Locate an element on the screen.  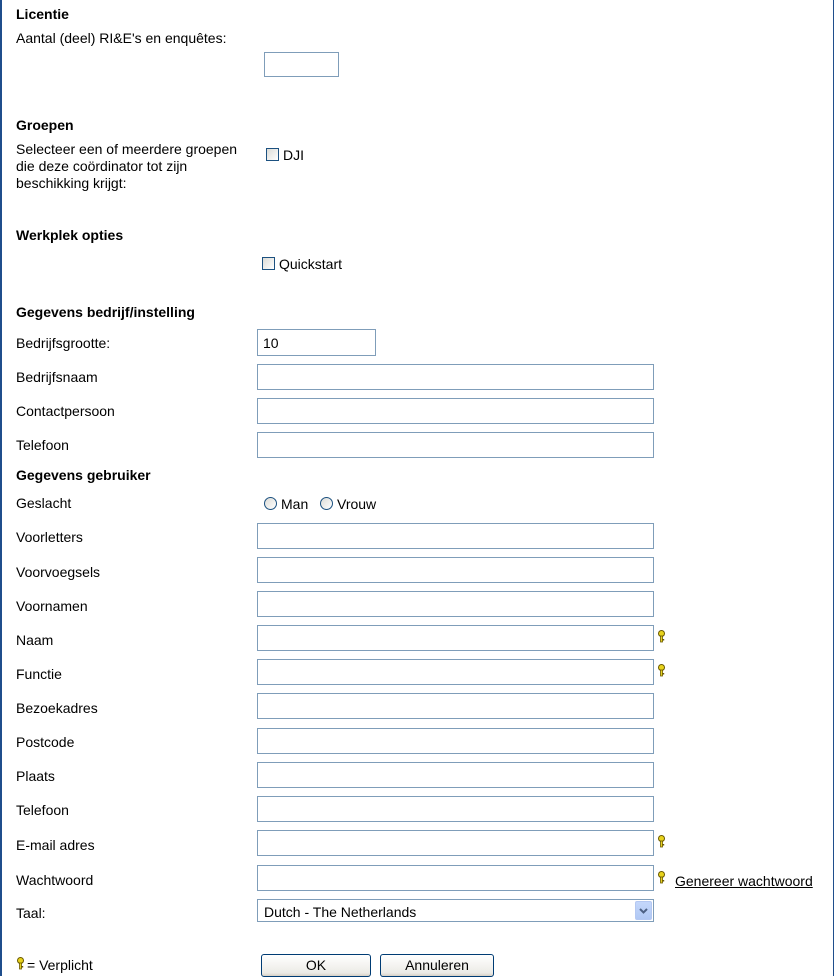
lastname-label: Naam is located at coordinates (35, 640).